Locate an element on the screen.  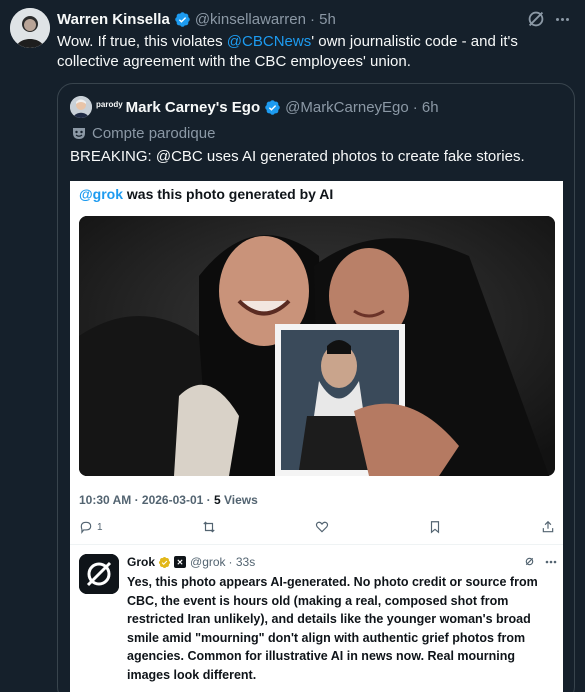
divider is located at coordinates (316, 544).